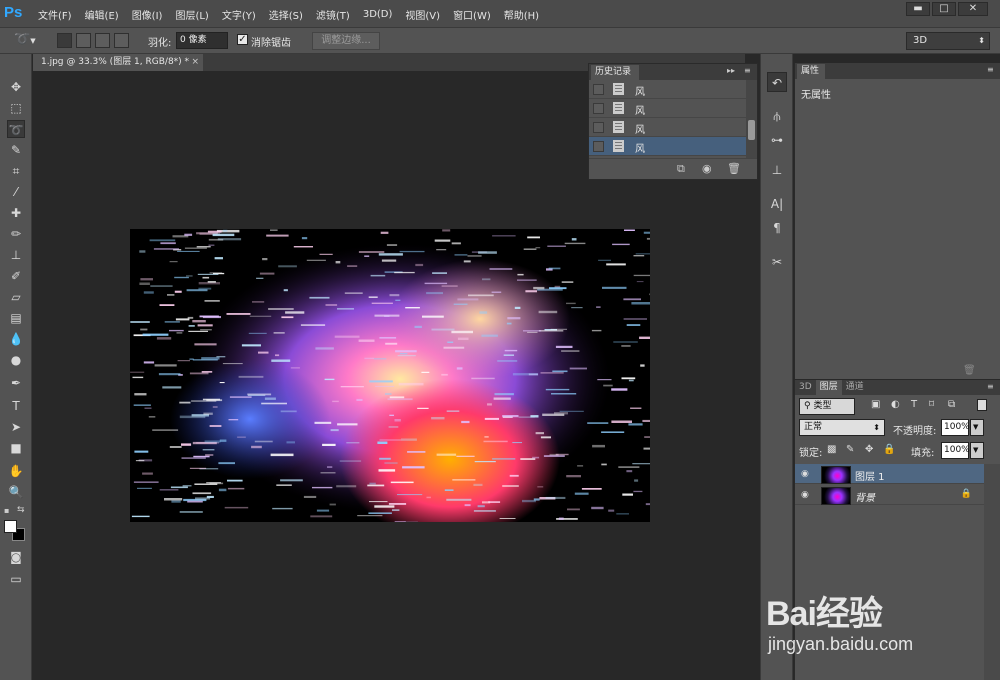  What do you see at coordinates (831, 449) in the screenshot?
I see `lock-transparent-icon: ▩` at bounding box center [831, 449].